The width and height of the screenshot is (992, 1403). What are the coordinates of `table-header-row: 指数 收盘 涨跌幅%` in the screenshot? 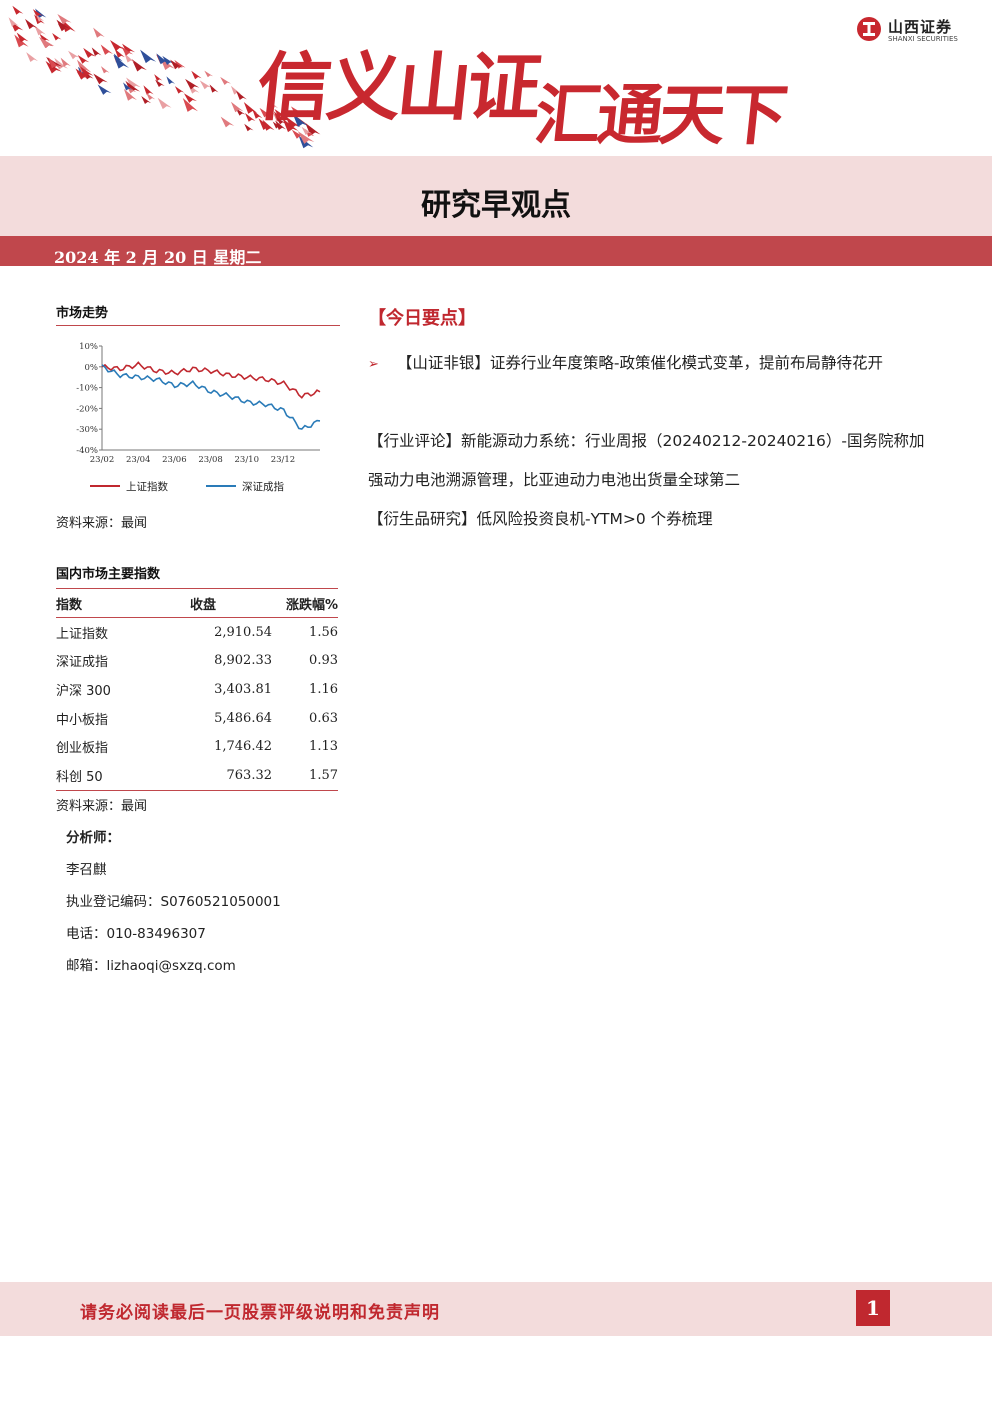 It's located at (197, 603).